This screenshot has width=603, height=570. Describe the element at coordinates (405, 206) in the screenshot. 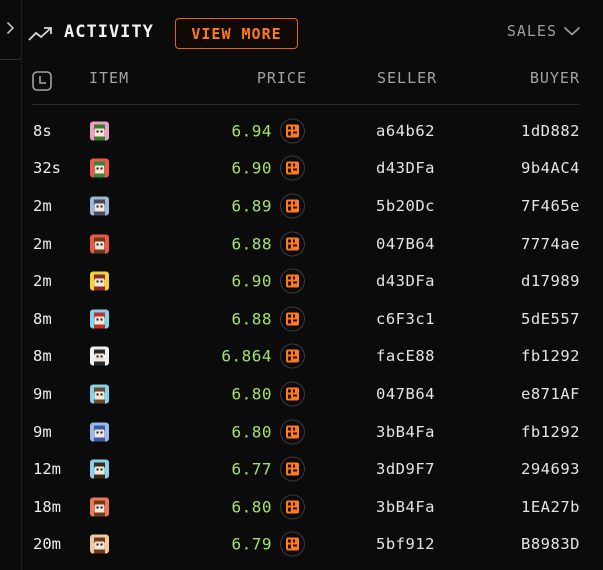

I see `seller-address: 5b20Dc` at that location.